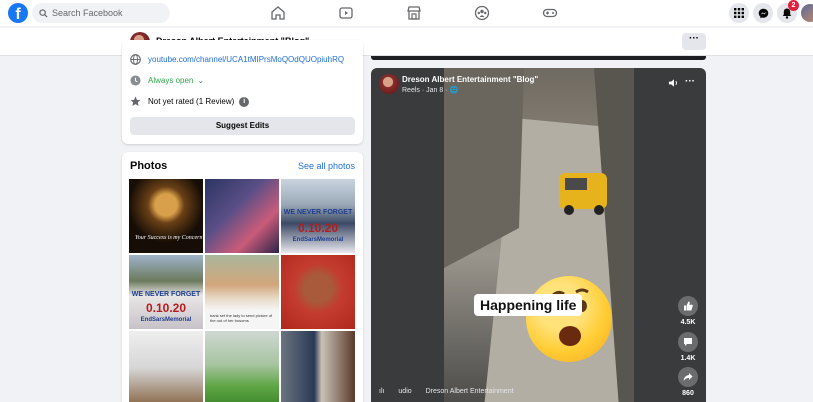 The width and height of the screenshot is (813, 402). I want to click on search-box, so click(101, 13).